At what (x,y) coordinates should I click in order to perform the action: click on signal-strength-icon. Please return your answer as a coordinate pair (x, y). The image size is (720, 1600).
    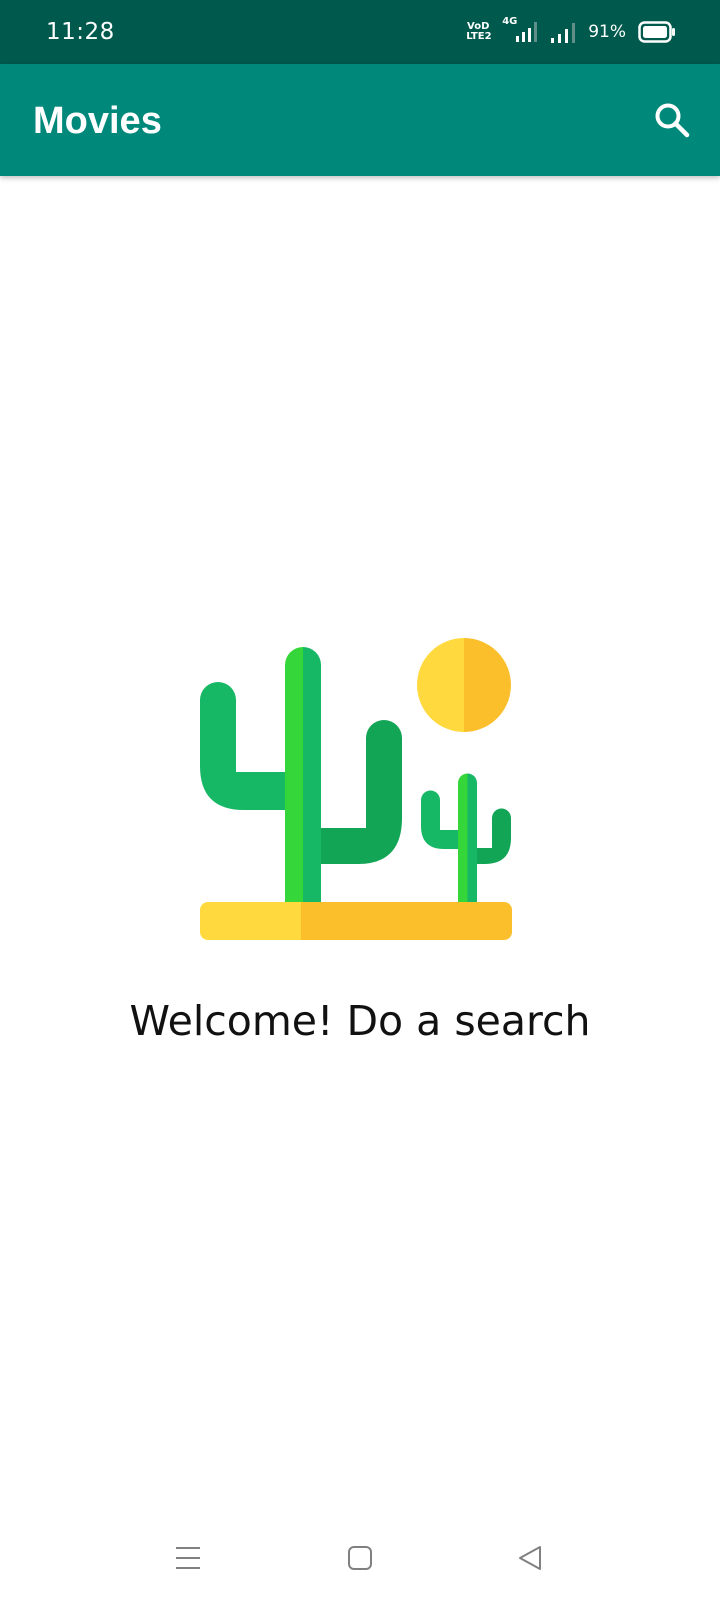
    Looking at the image, I should click on (563, 32).